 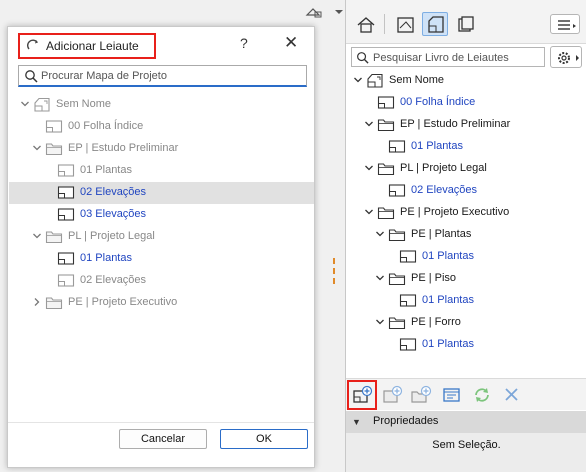 What do you see at coordinates (37, 302) in the screenshot?
I see `chevron-right-icon` at bounding box center [37, 302].